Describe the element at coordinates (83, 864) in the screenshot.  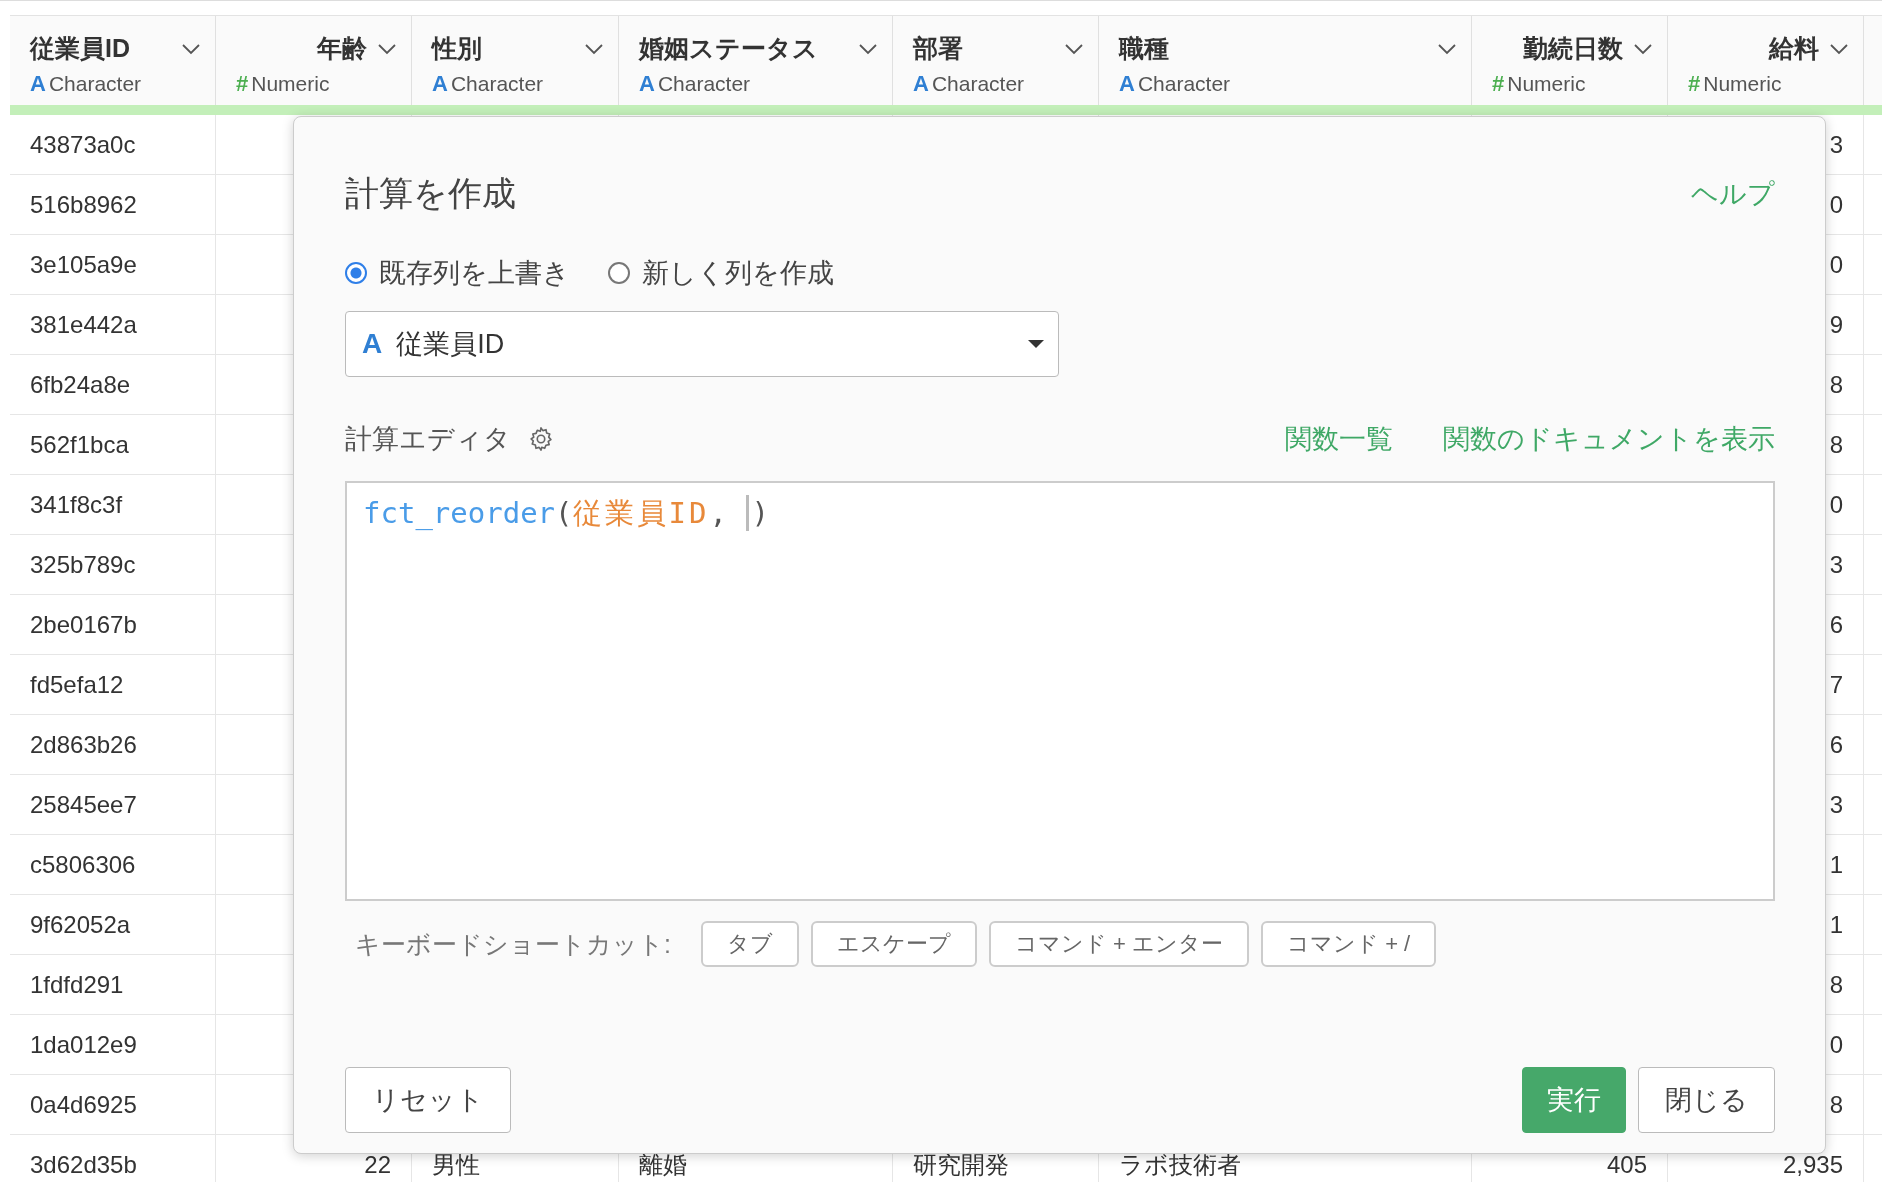
I see `table-cell: c5806306` at that location.